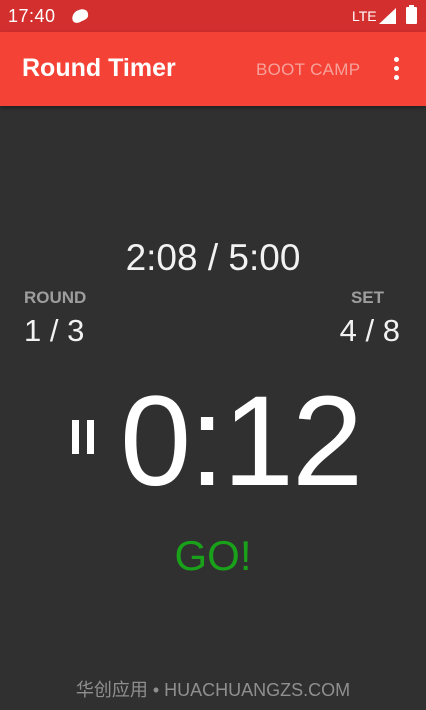 Image resolution: width=426 pixels, height=710 pixels. Describe the element at coordinates (367, 297) in the screenshot. I see `set-label: SET` at that location.